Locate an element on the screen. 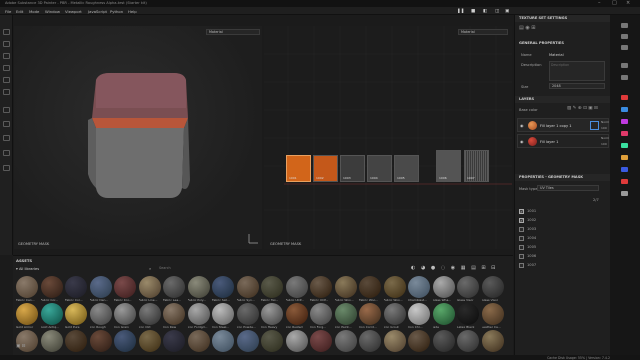  color-picker-icon is located at coordinates (6, 110).